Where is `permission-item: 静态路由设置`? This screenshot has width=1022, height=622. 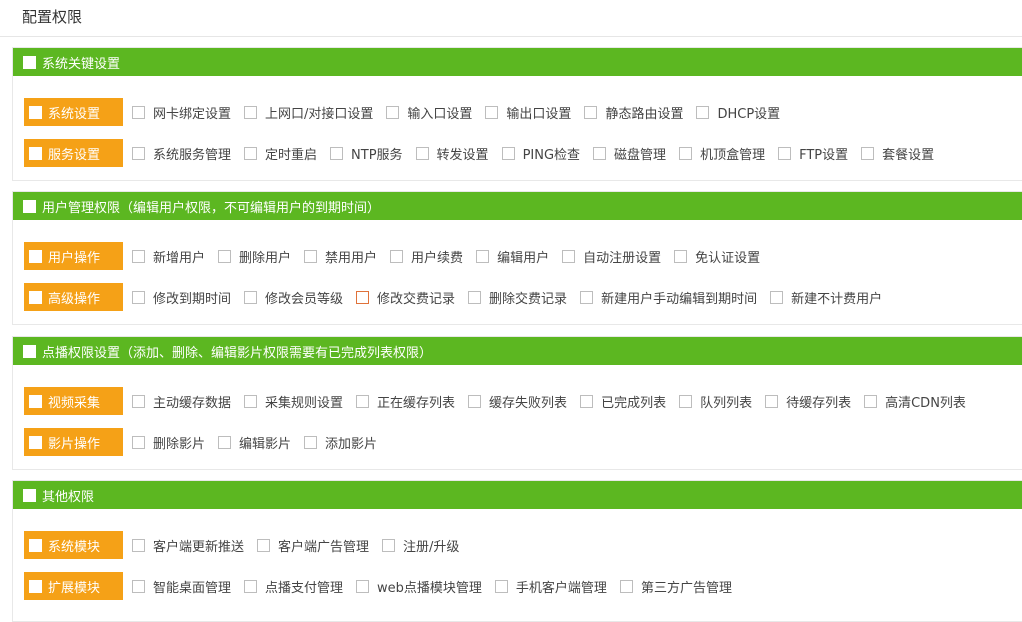
permission-item: 静态路由设置 is located at coordinates (633, 112).